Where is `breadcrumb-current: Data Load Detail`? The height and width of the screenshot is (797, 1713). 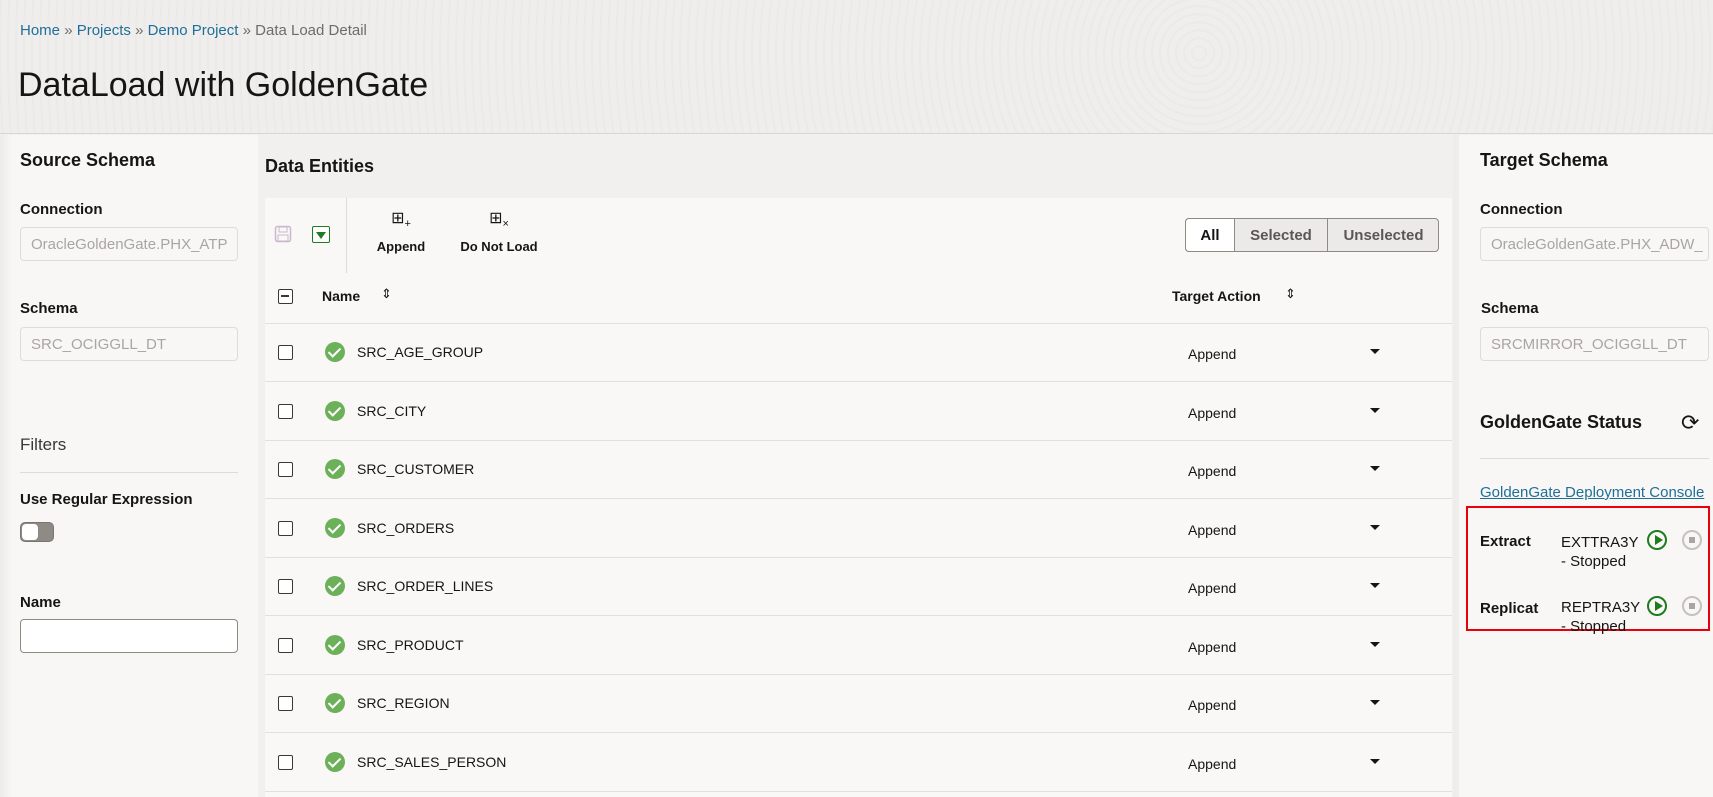 breadcrumb-current: Data Load Detail is located at coordinates (311, 30).